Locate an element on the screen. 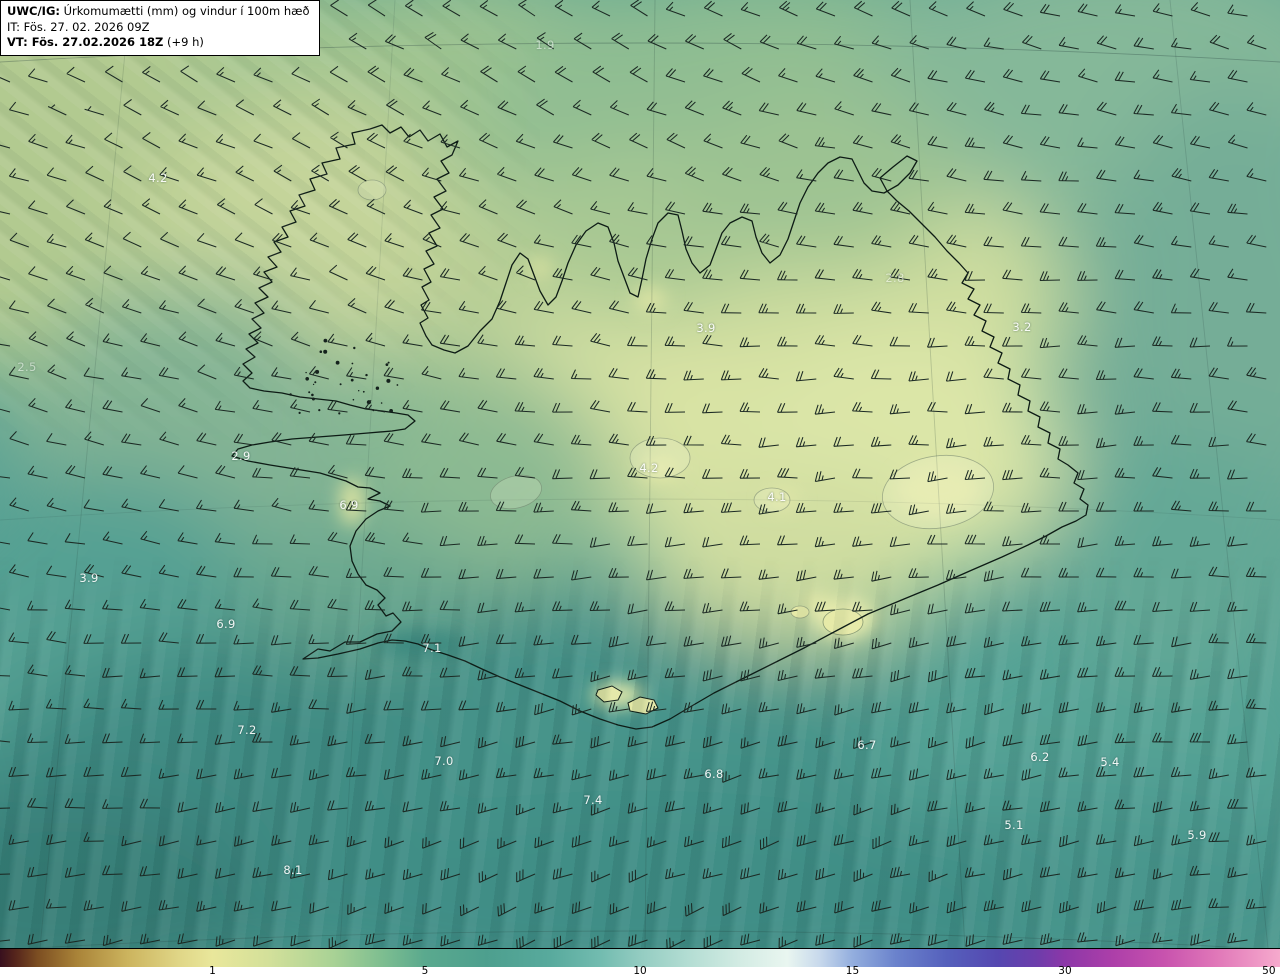 The height and width of the screenshot is (978, 1280). colorbar-tick: 5 is located at coordinates (425, 971).